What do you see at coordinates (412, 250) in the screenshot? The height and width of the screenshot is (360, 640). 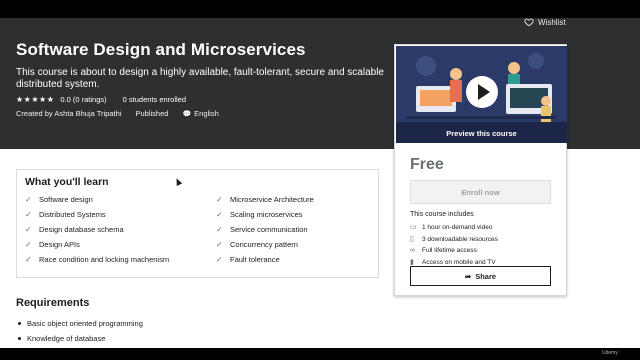 I see `infinity-icon: ∞` at bounding box center [412, 250].